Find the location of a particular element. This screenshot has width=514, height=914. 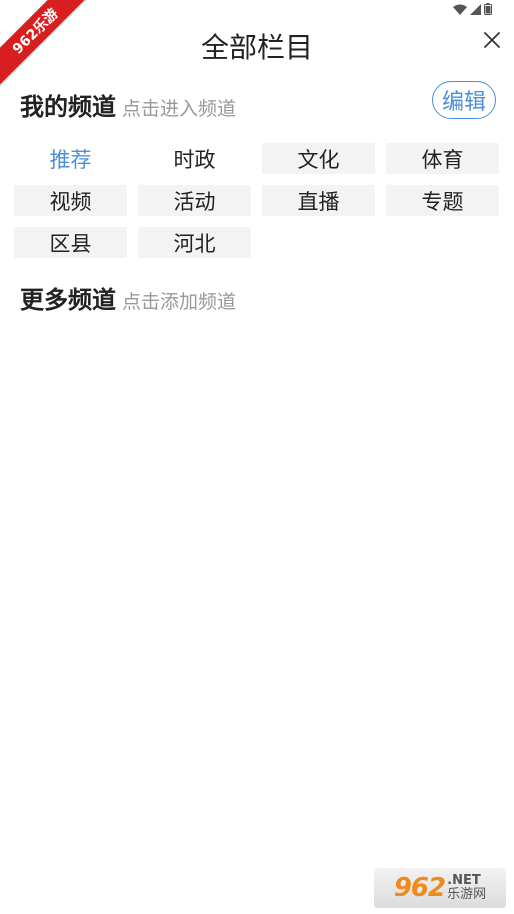

header: 全部栏目 is located at coordinates (257, 43).